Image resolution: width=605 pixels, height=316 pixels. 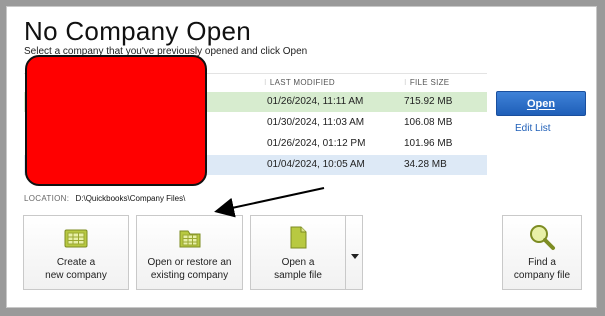 I want to click on annotation-arrow, so click(x=269, y=202).